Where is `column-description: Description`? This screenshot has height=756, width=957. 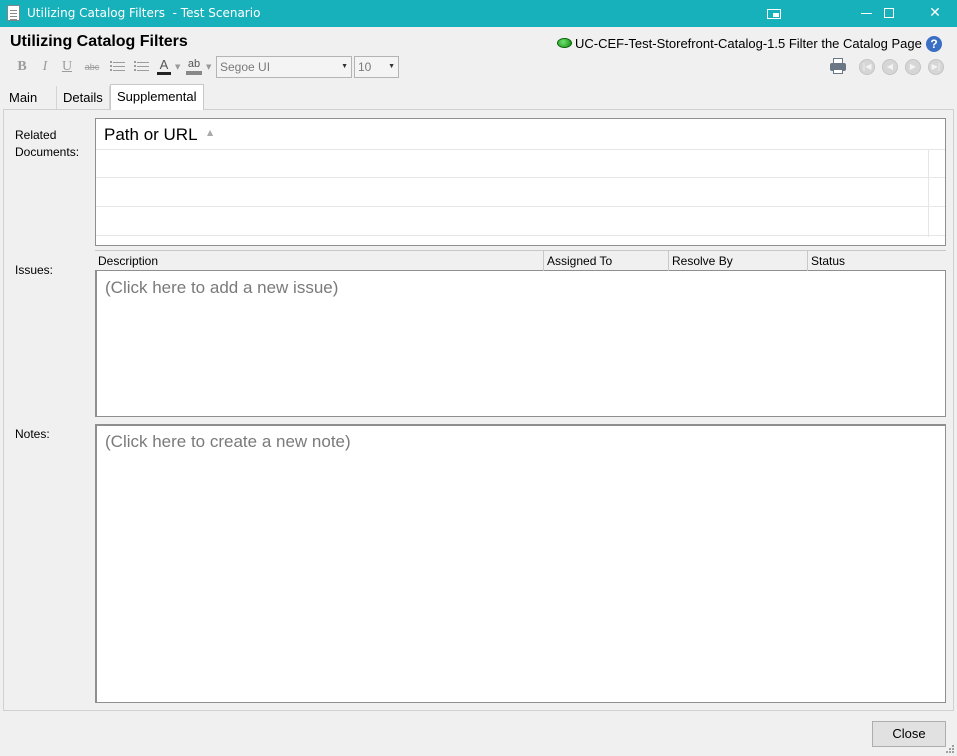 column-description: Description is located at coordinates (319, 261).